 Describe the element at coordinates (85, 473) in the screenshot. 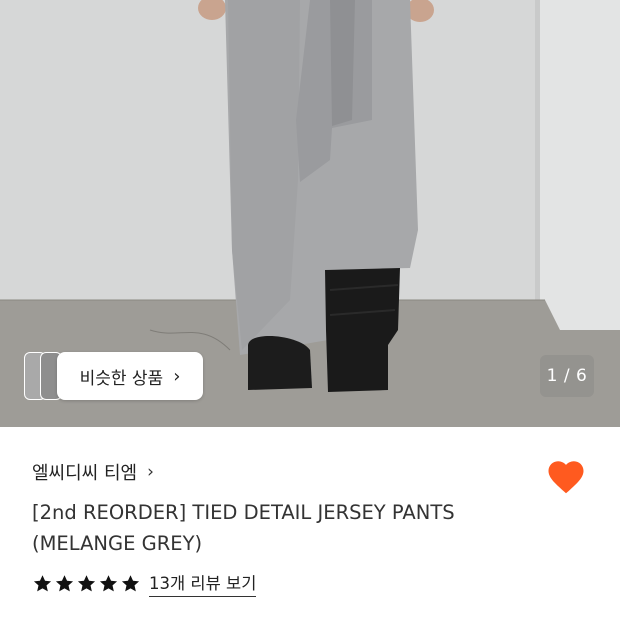

I see `brand-name: 엘씨디씨 티엠` at that location.